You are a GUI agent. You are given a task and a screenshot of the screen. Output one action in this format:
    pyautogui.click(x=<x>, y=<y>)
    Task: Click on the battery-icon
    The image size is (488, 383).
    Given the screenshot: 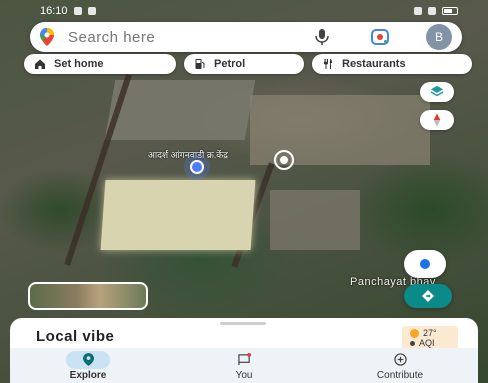 What is the action you would take?
    pyautogui.click(x=450, y=11)
    